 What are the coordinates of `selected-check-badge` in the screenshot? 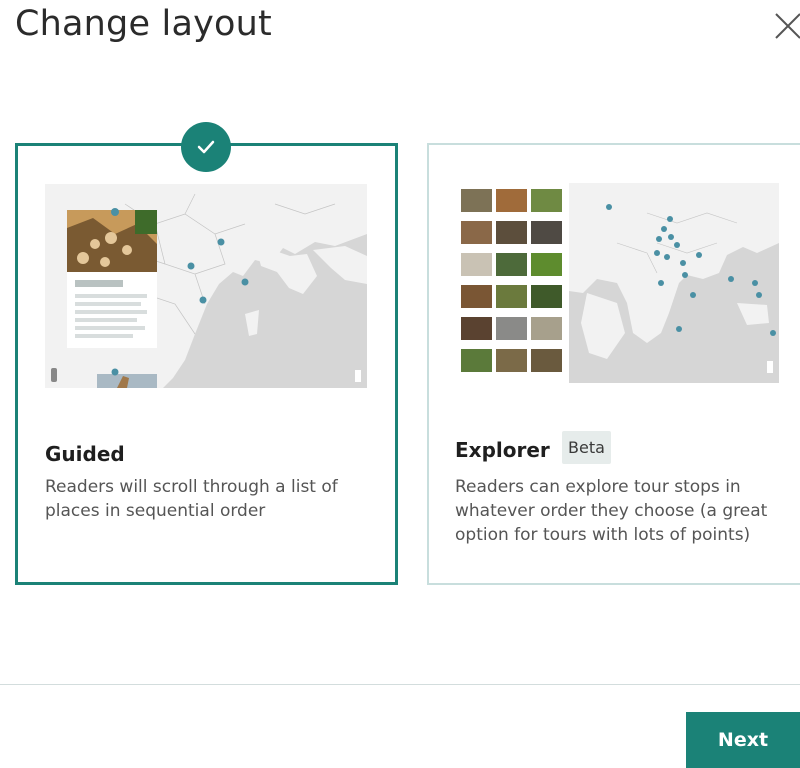 It's located at (206, 147).